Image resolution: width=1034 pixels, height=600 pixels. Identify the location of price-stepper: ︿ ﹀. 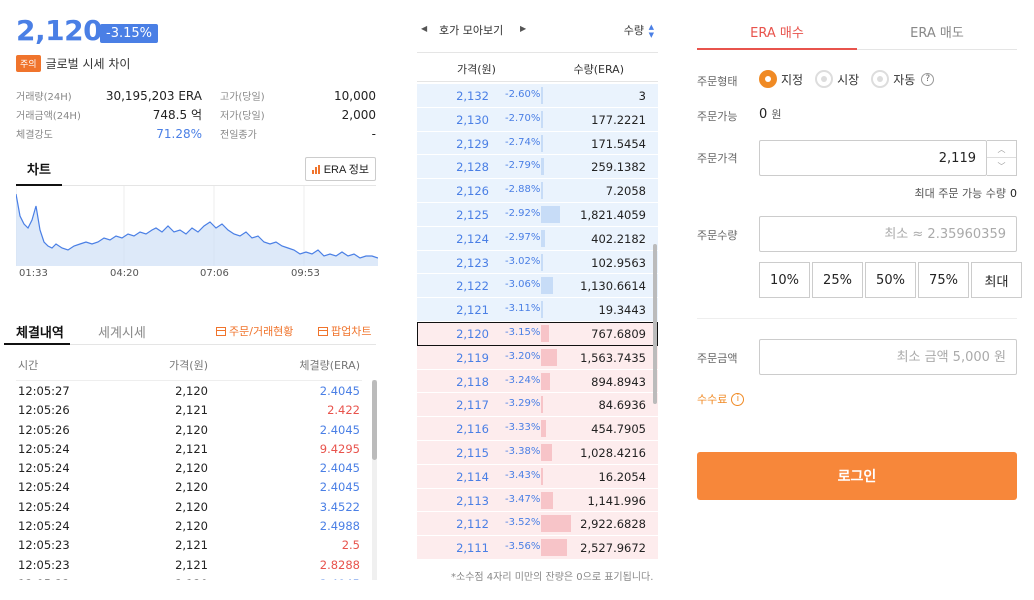
(1002, 158).